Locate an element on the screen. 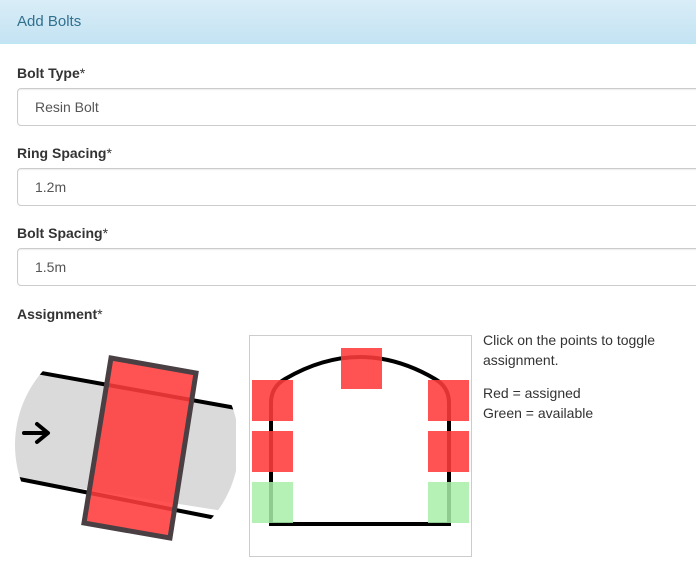 The image size is (696, 568). bolt-type-value: Resin Bolt is located at coordinates (67, 107).